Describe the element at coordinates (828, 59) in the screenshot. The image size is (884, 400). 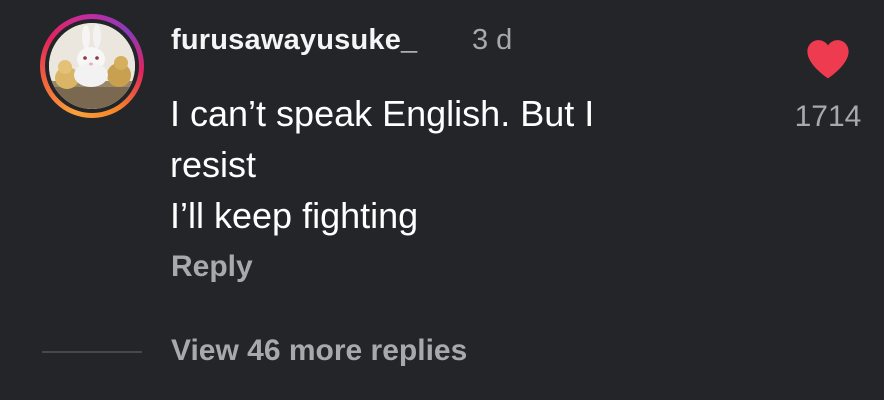
I see `heart-icon` at that location.